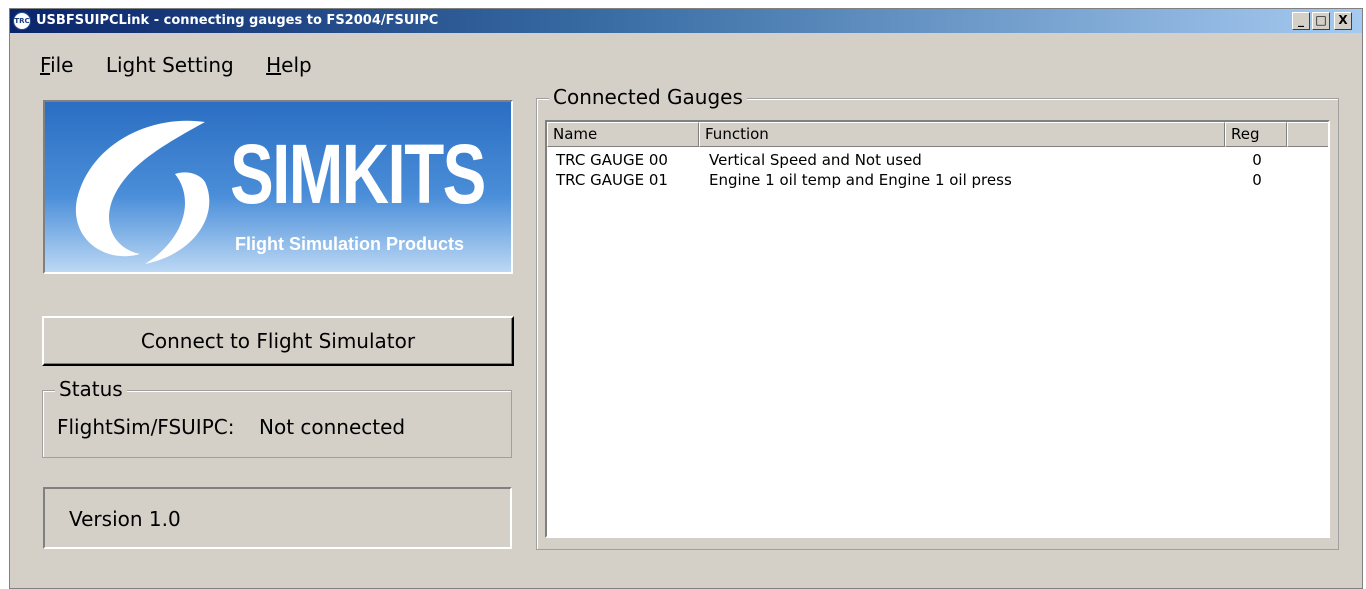 The height and width of the screenshot is (589, 1366). I want to click on column-header-reg: Reg, so click(1256, 134).